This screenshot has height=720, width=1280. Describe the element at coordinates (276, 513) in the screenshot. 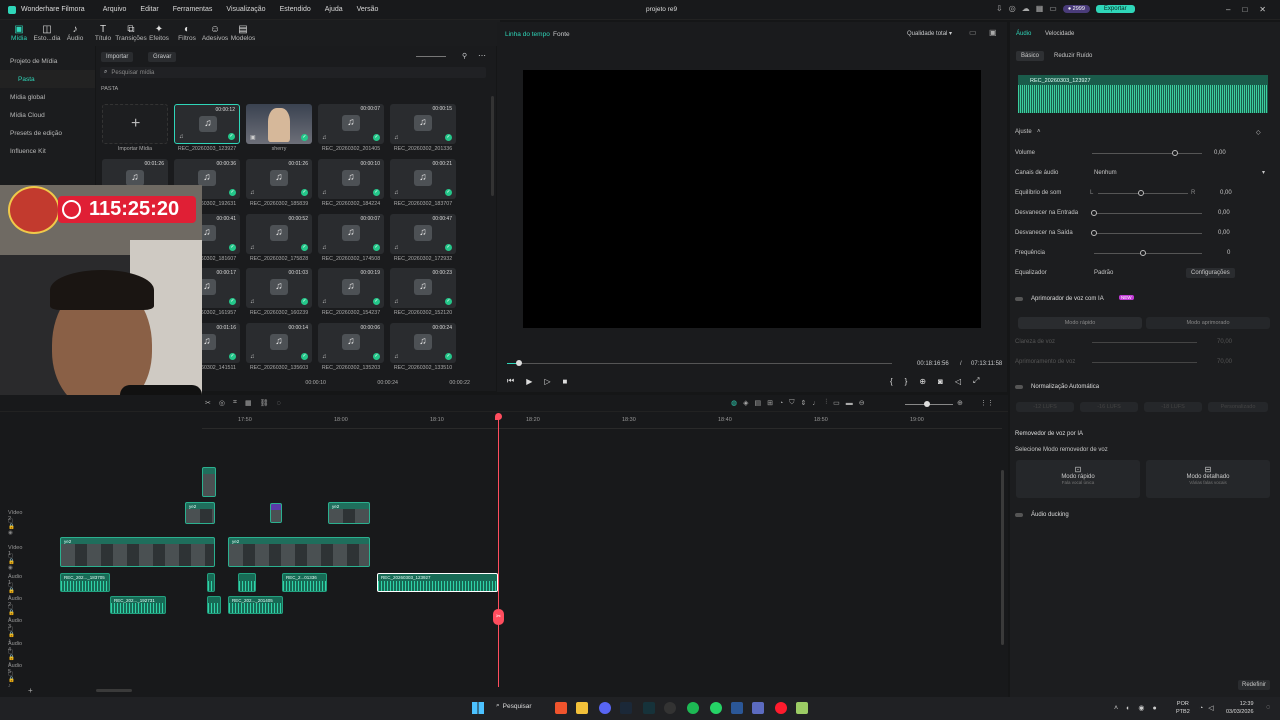

I see `video-clip` at that location.